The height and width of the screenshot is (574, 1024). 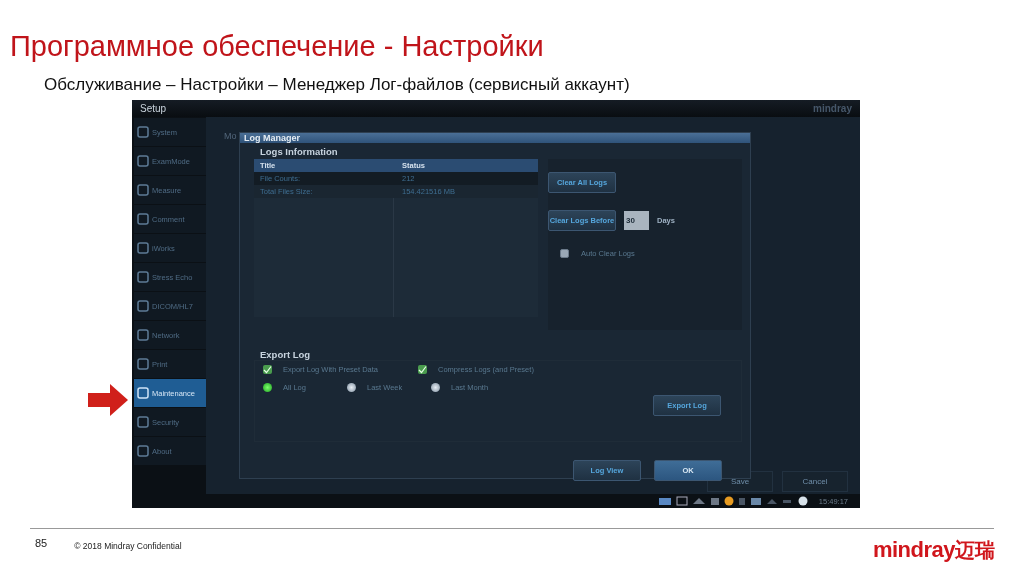 I want to click on section-label: Mo, so click(x=230, y=136).